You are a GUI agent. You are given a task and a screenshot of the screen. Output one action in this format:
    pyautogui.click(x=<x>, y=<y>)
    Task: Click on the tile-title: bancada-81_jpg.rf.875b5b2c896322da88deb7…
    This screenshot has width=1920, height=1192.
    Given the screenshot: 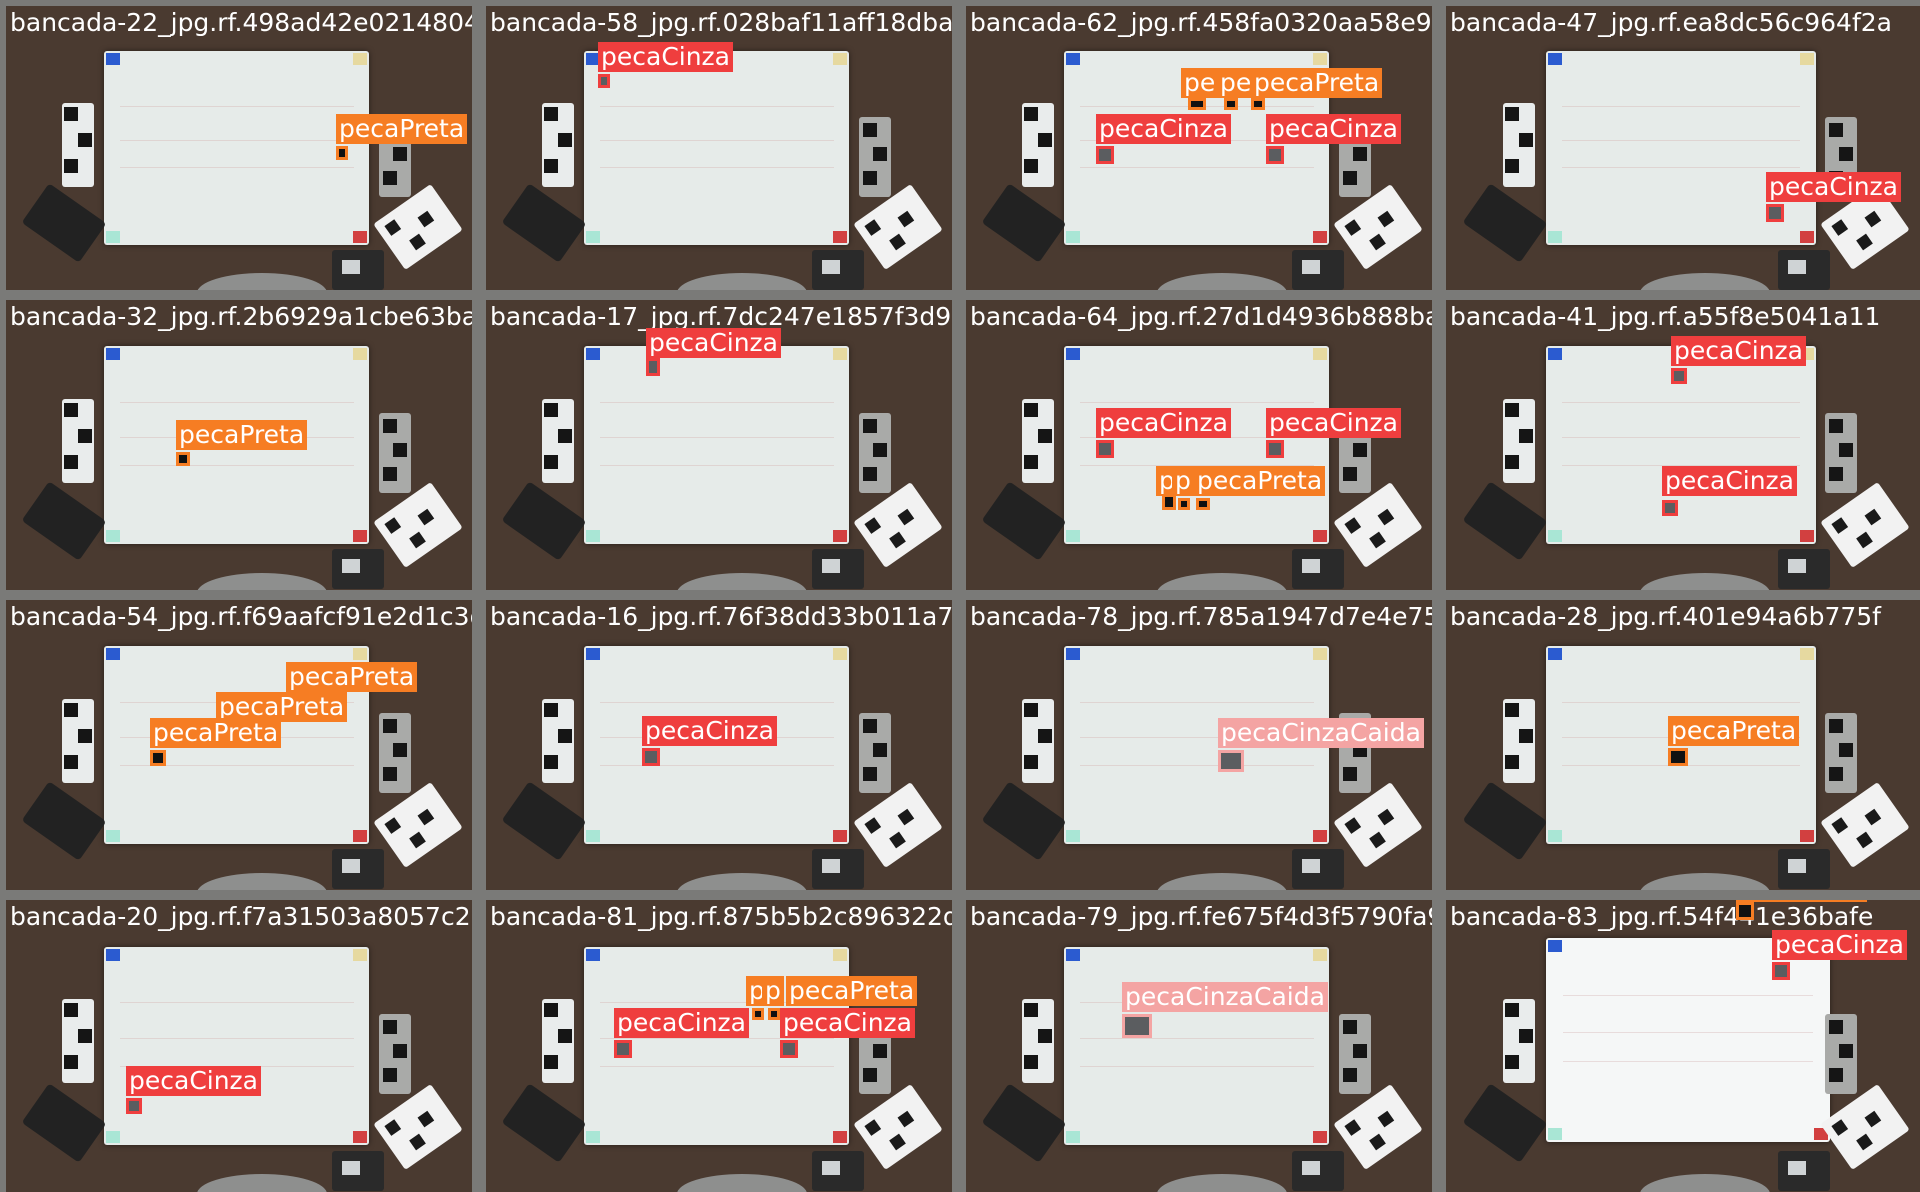 What is the action you would take?
    pyautogui.click(x=721, y=916)
    